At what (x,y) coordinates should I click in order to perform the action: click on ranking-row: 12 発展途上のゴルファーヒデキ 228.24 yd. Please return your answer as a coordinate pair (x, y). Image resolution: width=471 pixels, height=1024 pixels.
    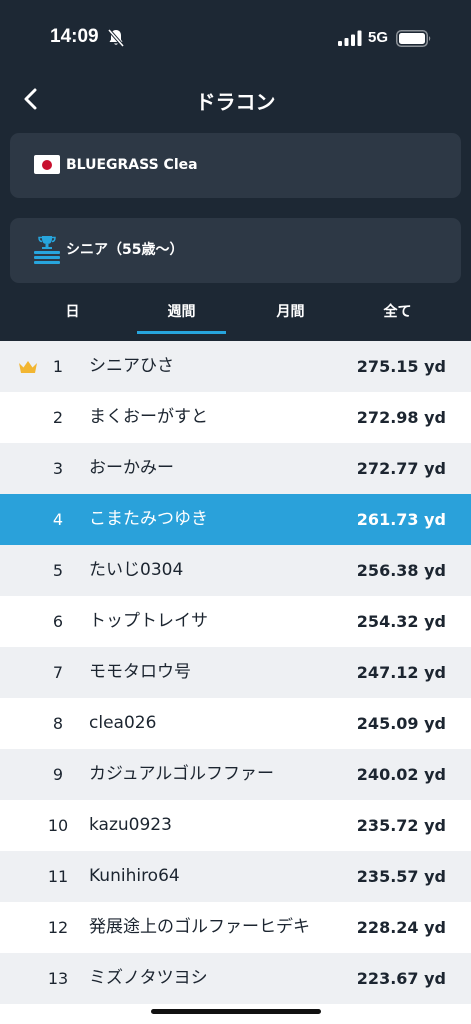
    Looking at the image, I should click on (235, 927).